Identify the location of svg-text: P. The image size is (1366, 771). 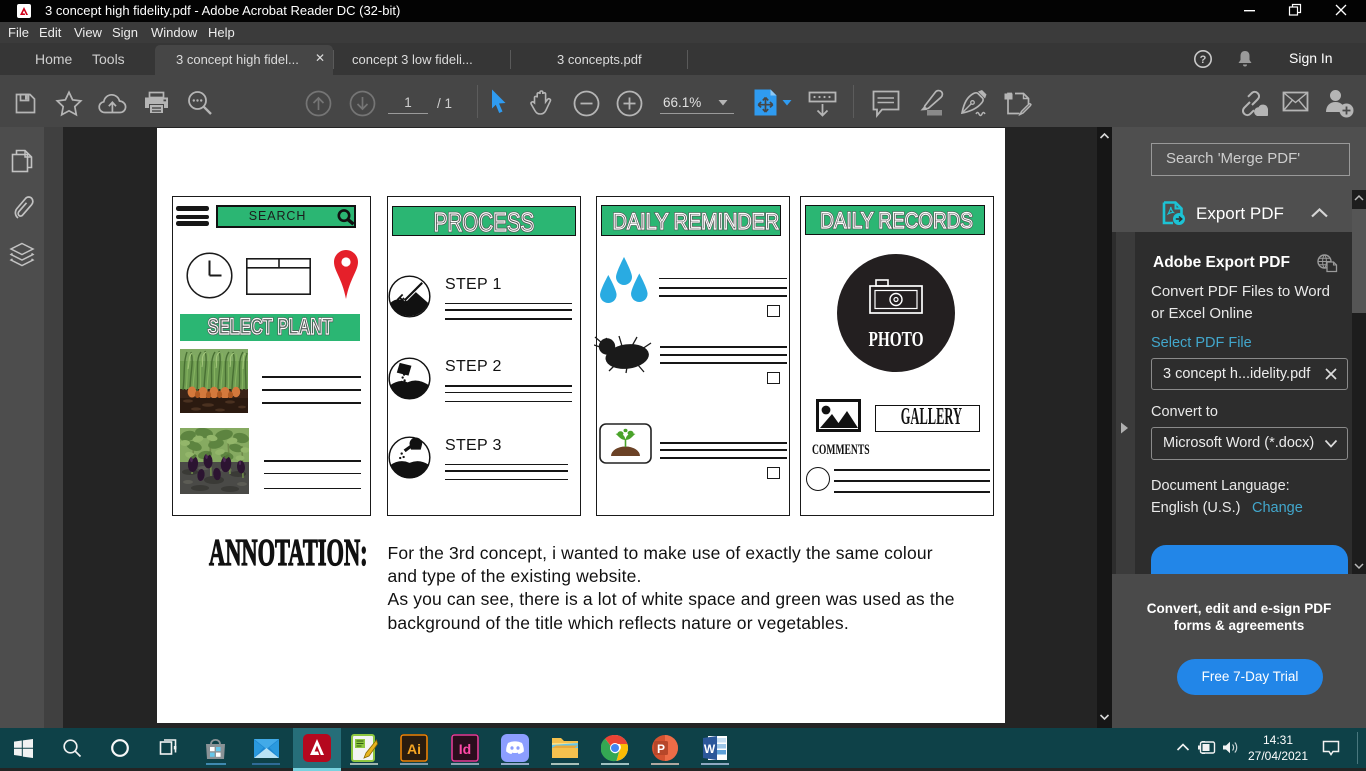
(661, 749).